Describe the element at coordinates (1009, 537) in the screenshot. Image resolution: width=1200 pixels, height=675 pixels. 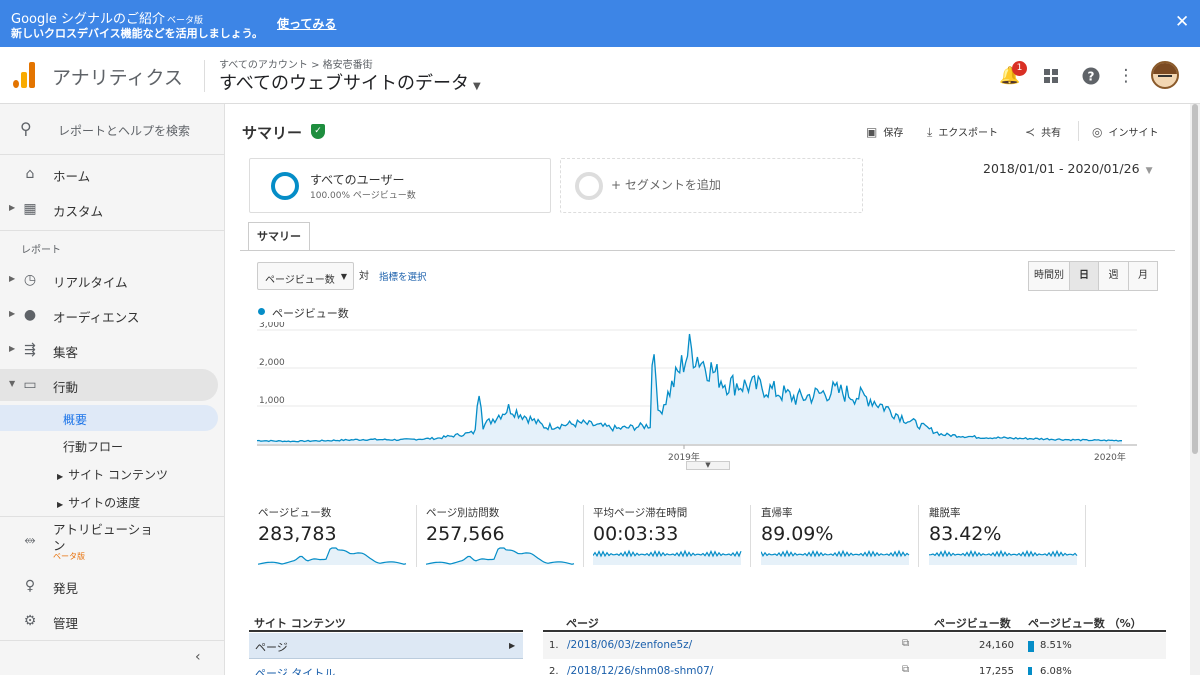
I see `kpi-exit-rate: 離脱率 83.42%` at that location.